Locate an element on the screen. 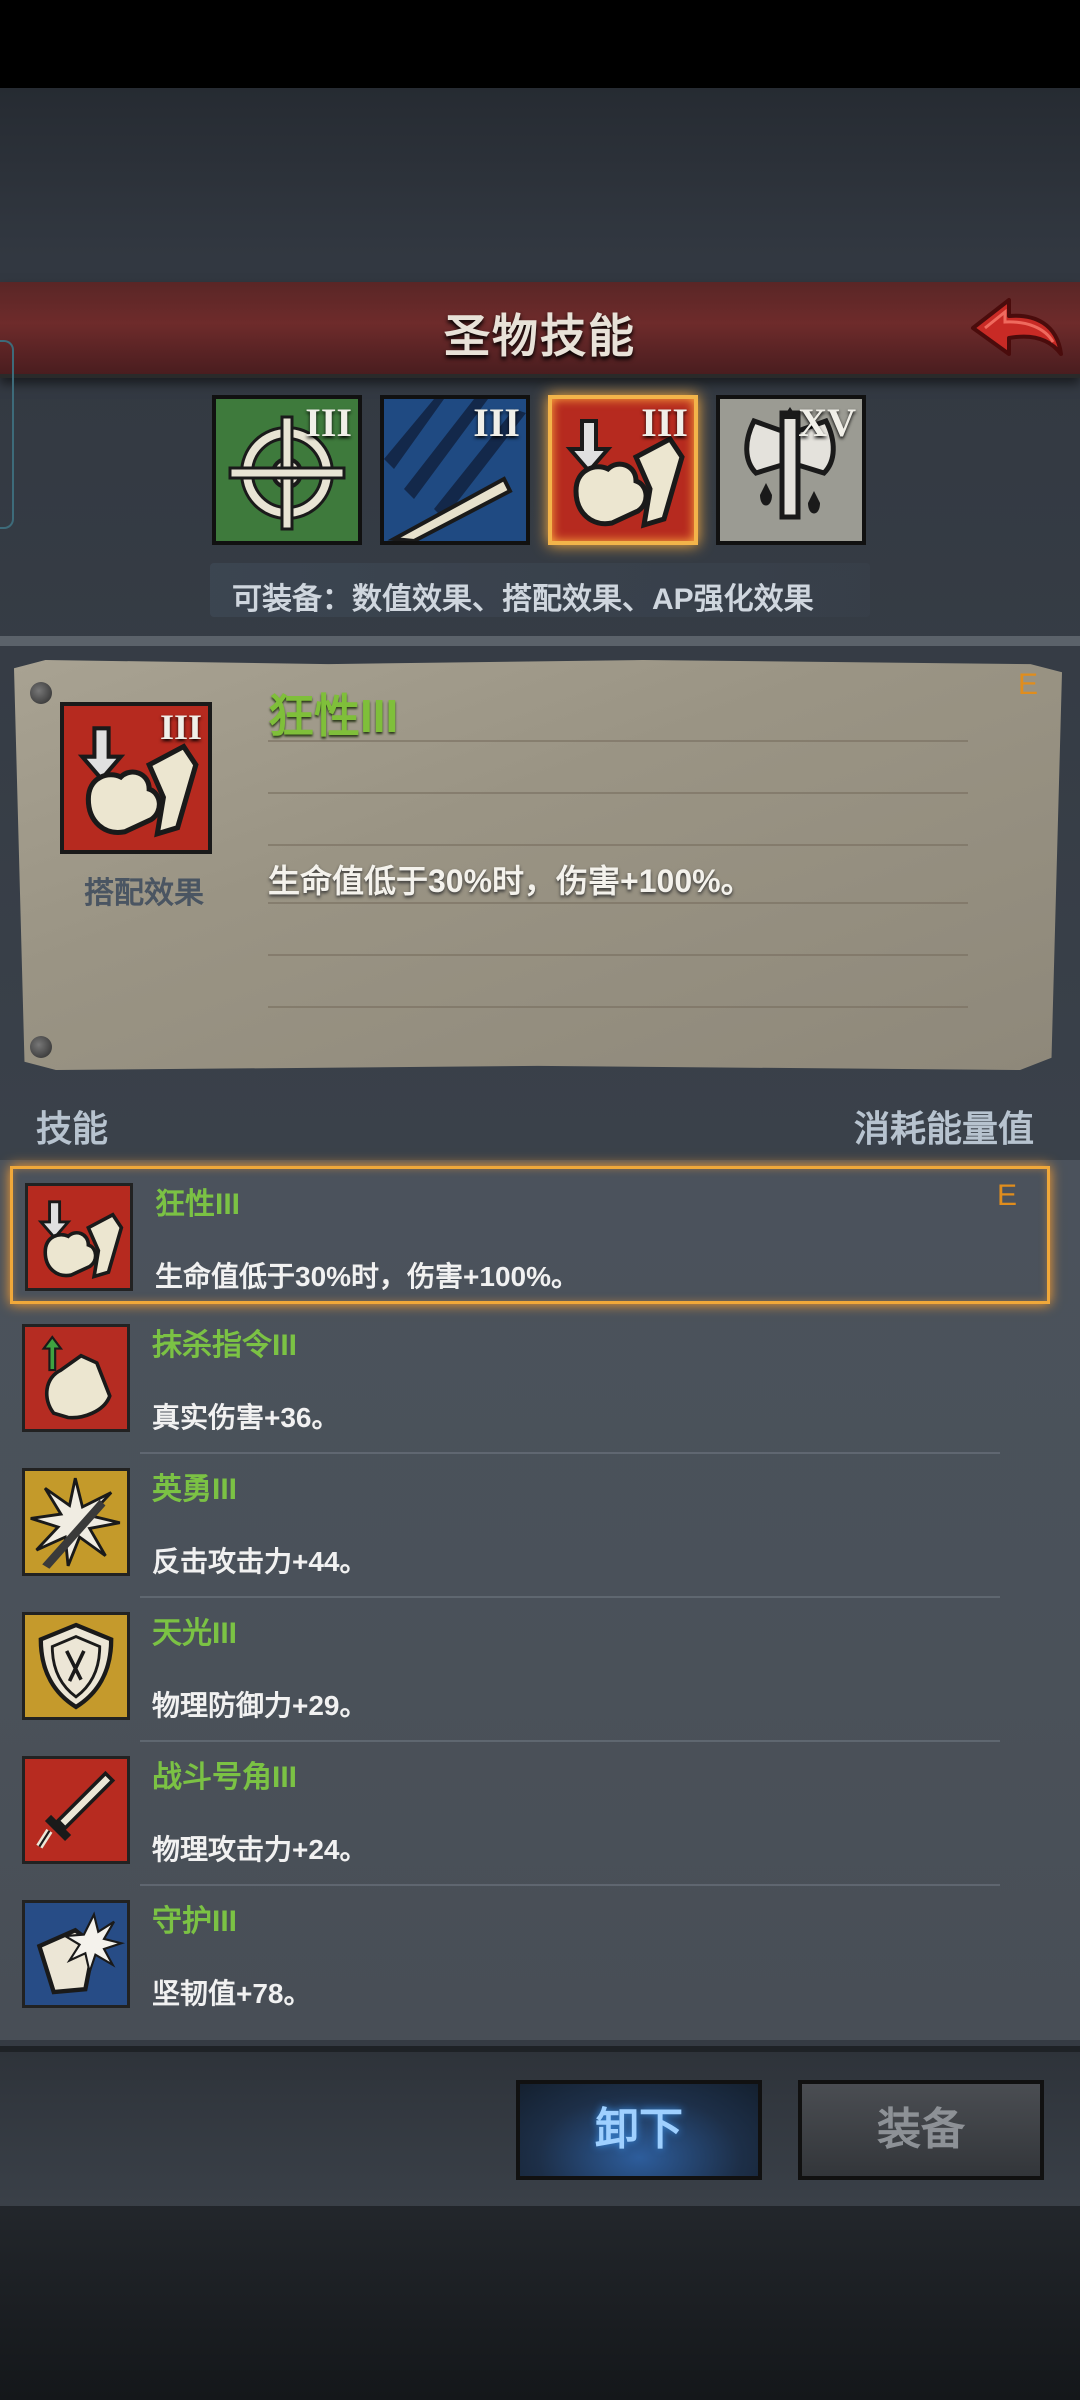 The width and height of the screenshot is (1080, 2400). skill-row: 抹杀指令III 真实伤害+36。 is located at coordinates (530, 1379).